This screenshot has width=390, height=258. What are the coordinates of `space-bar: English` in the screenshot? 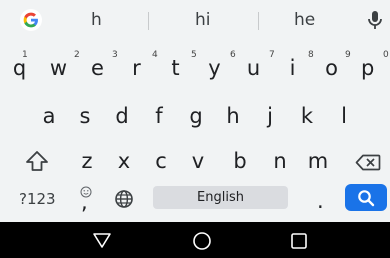 It's located at (220, 197).